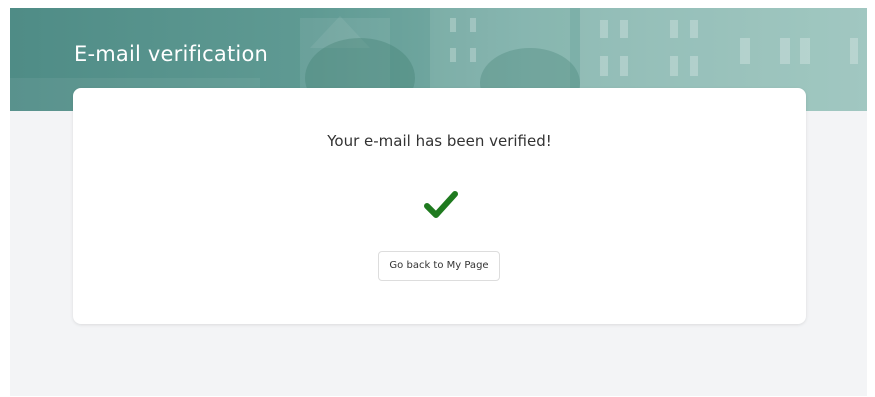  What do you see at coordinates (439, 141) in the screenshot?
I see `verification-message: Your e-mail has been verified!` at bounding box center [439, 141].